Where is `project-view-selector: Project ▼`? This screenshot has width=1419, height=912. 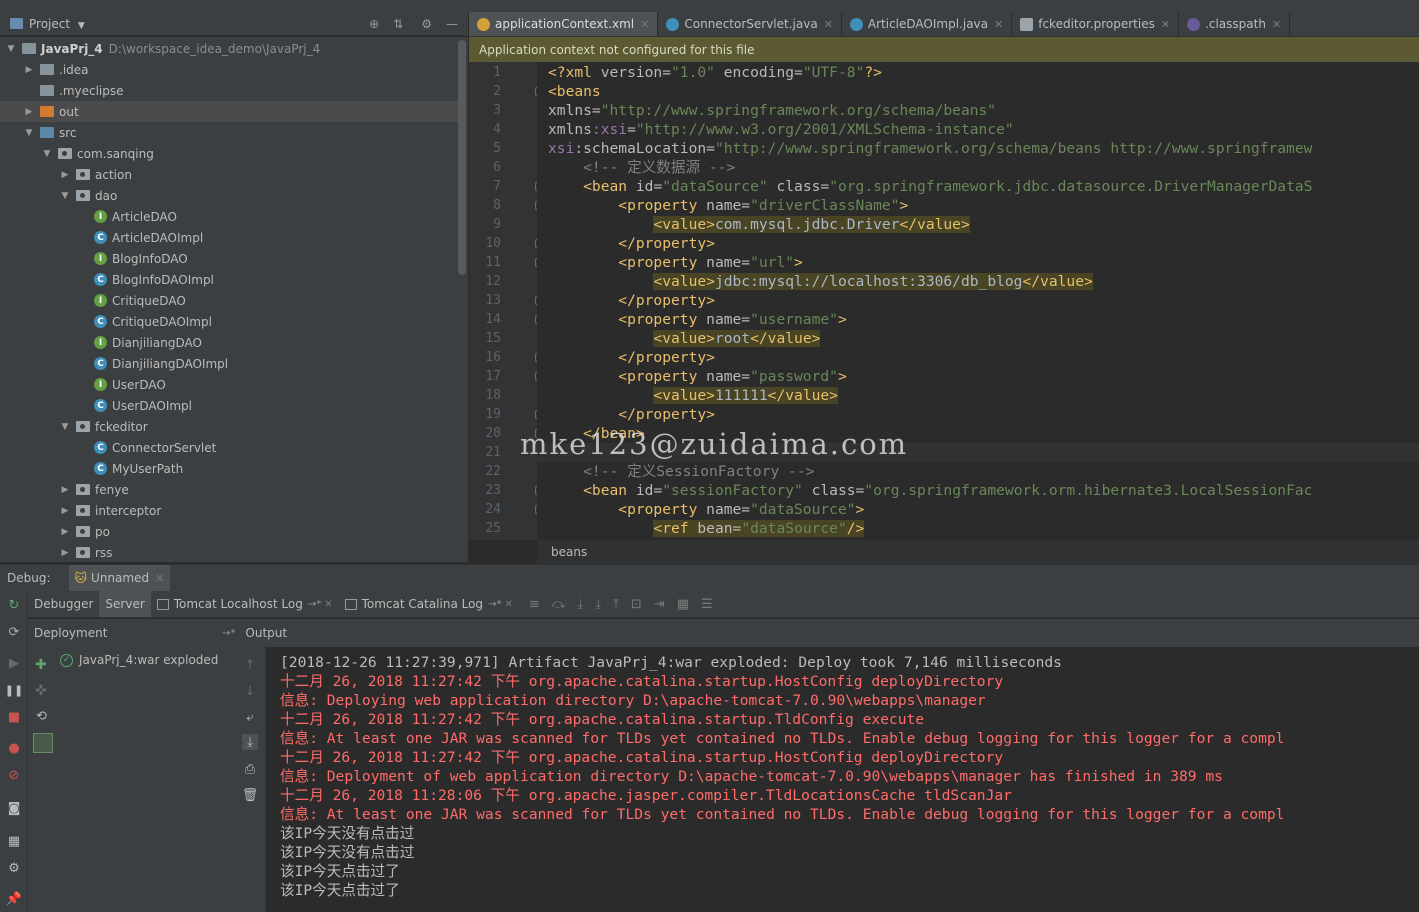
project-view-selector: Project ▼ is located at coordinates (57, 24).